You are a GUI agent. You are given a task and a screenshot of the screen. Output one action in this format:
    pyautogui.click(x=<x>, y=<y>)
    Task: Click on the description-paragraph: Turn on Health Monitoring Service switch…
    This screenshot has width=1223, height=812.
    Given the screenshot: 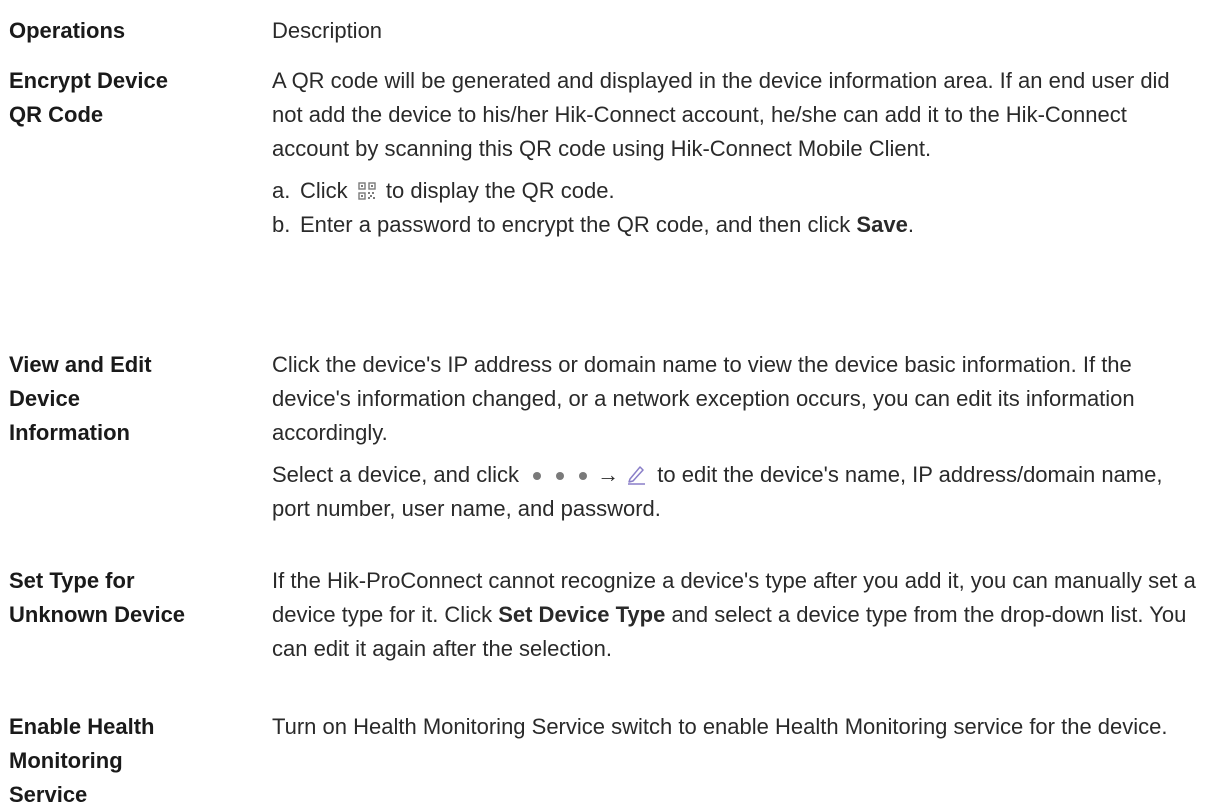 What is the action you would take?
    pyautogui.click(x=720, y=726)
    